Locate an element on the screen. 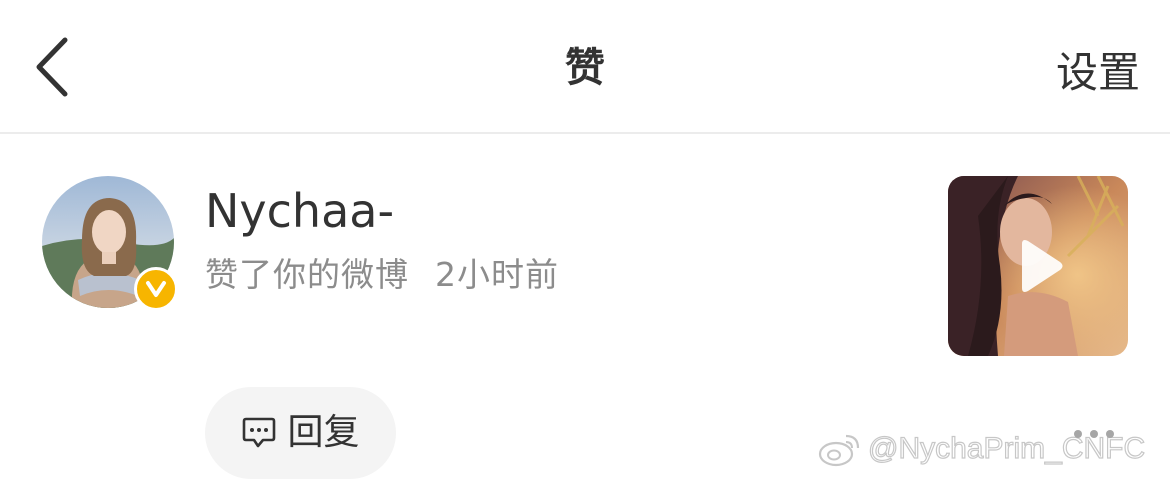 Image resolution: width=1170 pixels, height=479 pixels. reply-button: 回复 is located at coordinates (300, 433).